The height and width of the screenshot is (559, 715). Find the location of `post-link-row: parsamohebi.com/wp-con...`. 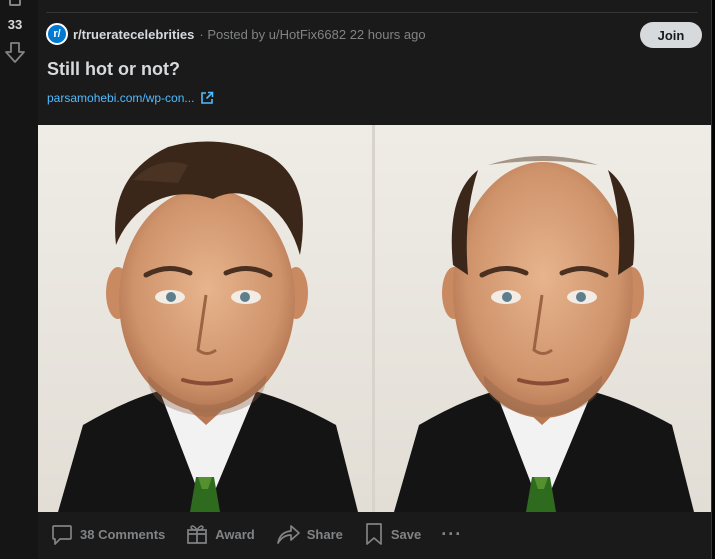

post-link-row: parsamohebi.com/wp-con... is located at coordinates (130, 98).